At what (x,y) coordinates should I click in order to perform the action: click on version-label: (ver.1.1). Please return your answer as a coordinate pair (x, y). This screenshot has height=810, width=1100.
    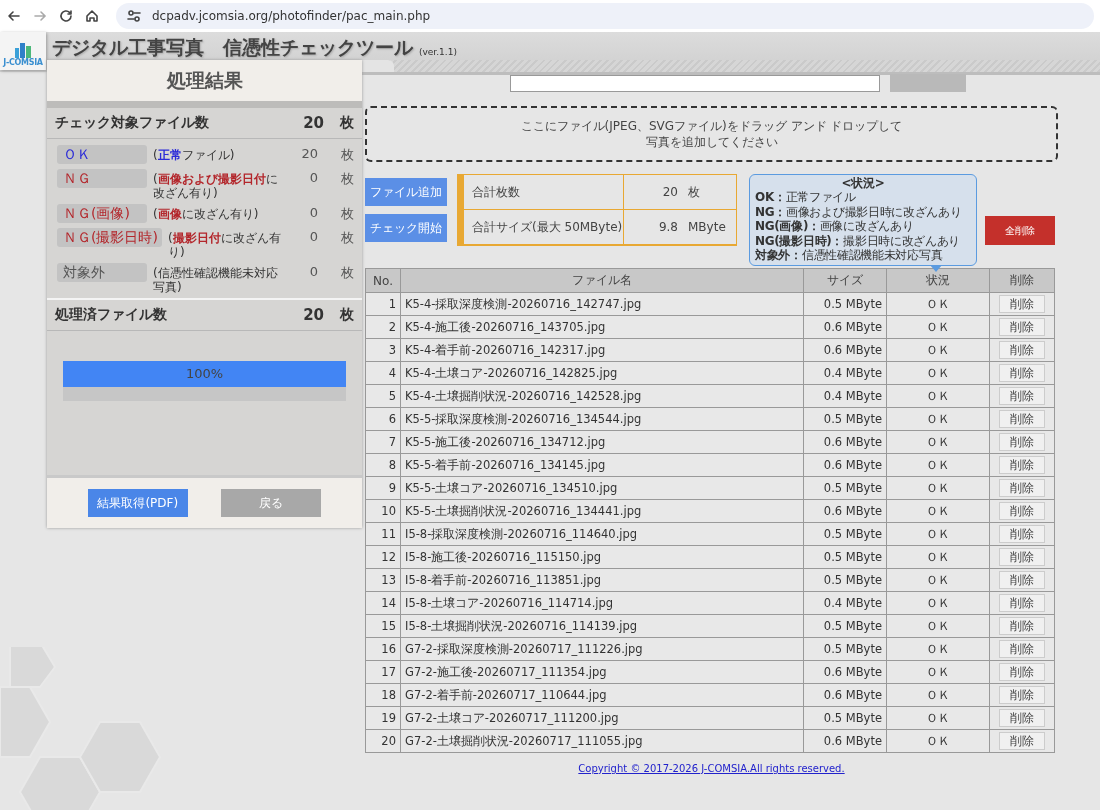
    Looking at the image, I should click on (438, 52).